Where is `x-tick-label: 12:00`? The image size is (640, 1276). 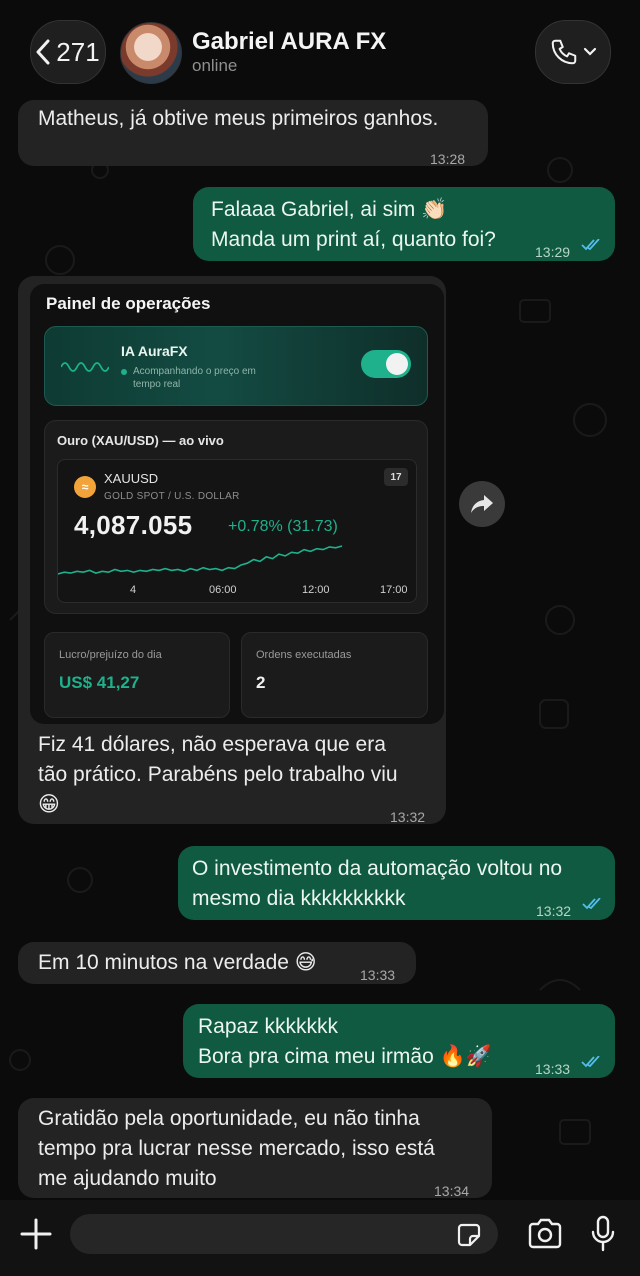
x-tick-label: 12:00 is located at coordinates (316, 590).